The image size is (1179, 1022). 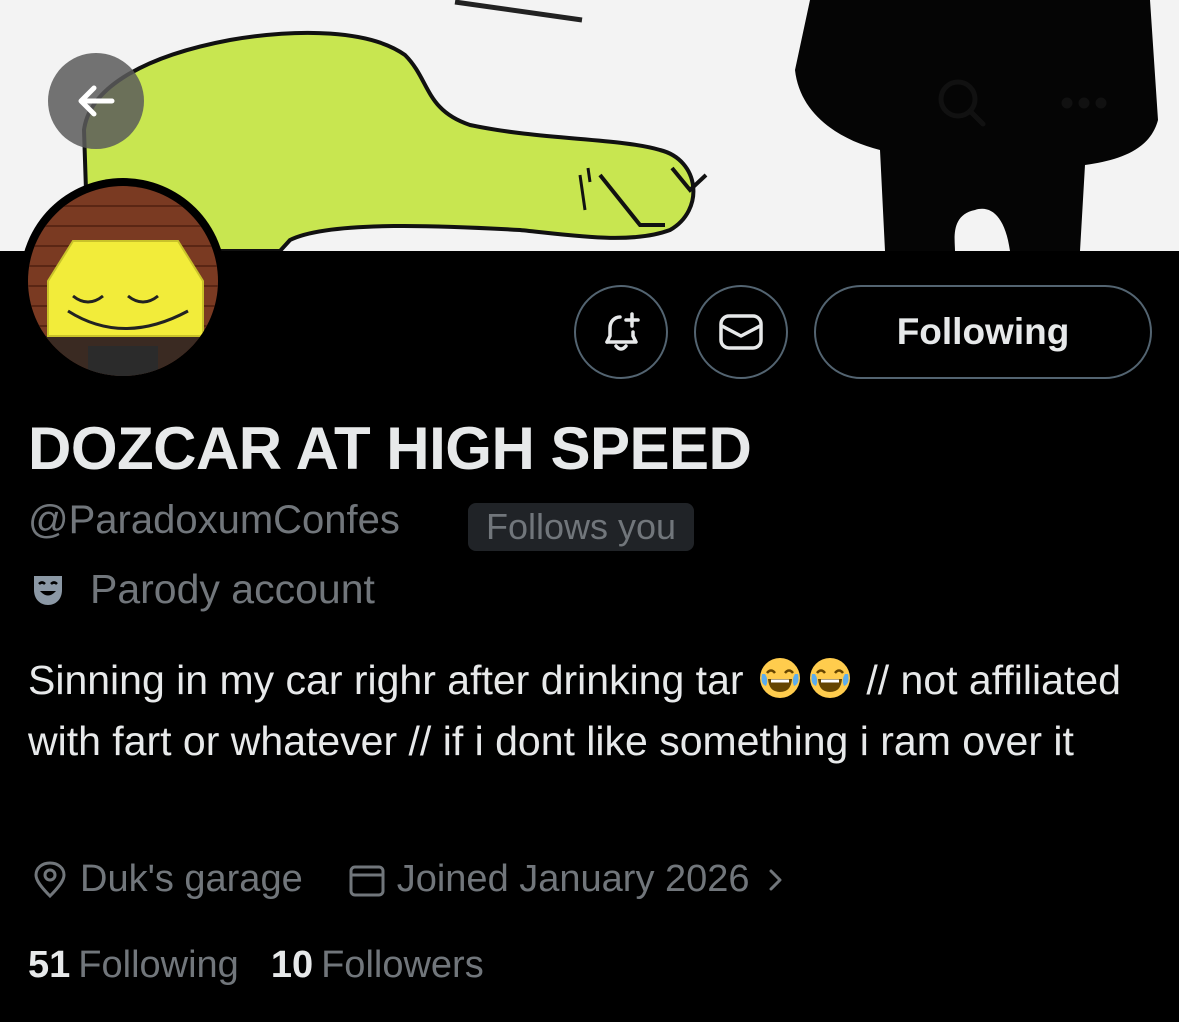 What do you see at coordinates (50, 879) in the screenshot?
I see `location-pin-icon` at bounding box center [50, 879].